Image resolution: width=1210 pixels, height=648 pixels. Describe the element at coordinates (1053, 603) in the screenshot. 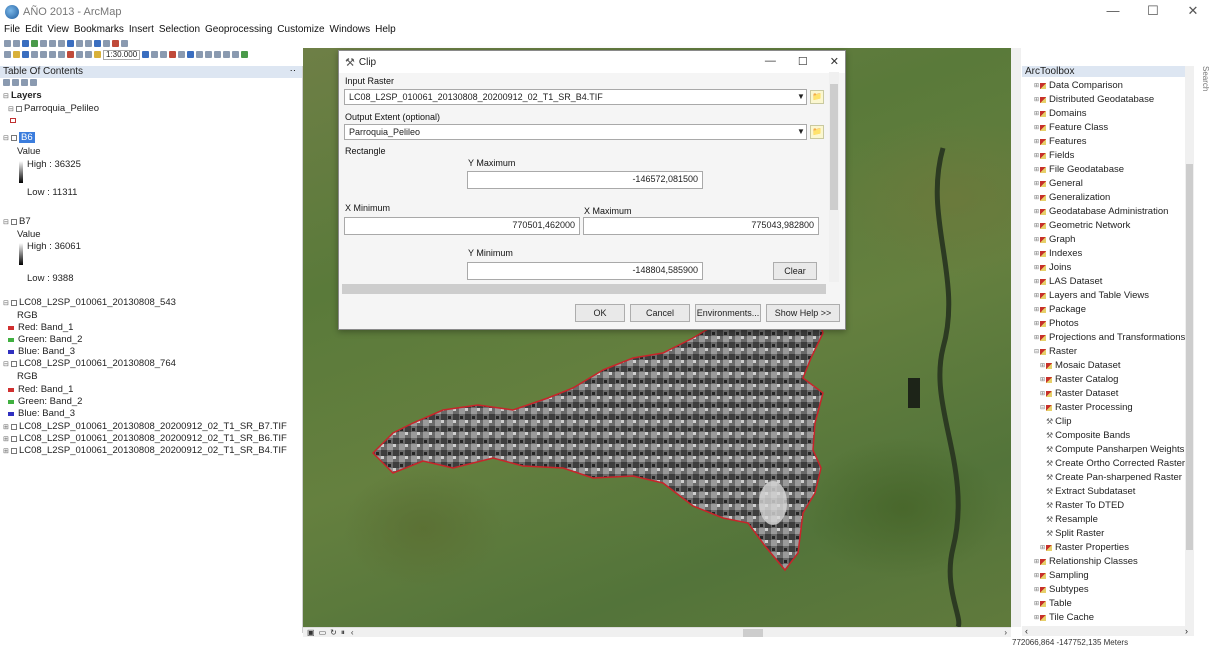

I see `toolbox-toolset-item: ⊞ Table` at that location.